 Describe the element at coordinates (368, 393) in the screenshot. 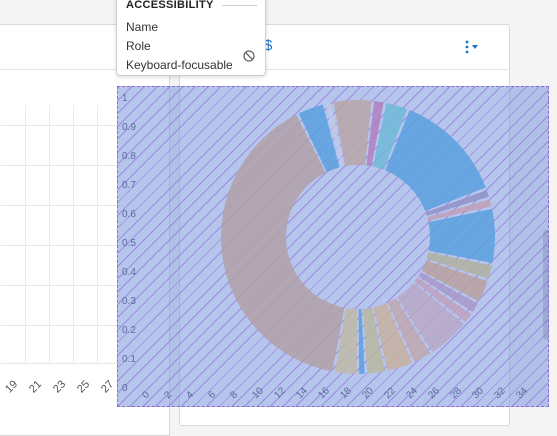

I see `overlay-x-tick: 20` at that location.